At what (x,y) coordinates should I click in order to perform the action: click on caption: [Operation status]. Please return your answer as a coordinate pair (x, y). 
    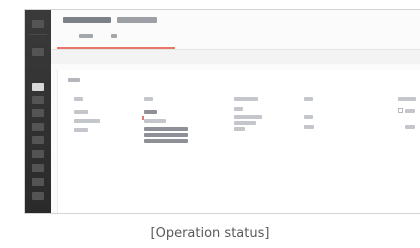
    Looking at the image, I should click on (210, 233).